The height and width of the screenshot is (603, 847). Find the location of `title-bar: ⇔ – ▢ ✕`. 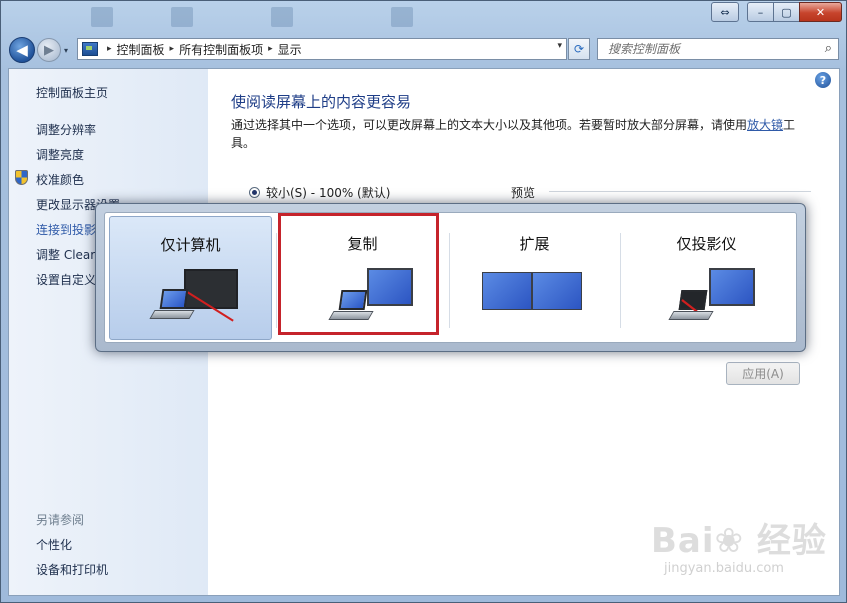

title-bar: ⇔ – ▢ ✕ is located at coordinates (423, 16).